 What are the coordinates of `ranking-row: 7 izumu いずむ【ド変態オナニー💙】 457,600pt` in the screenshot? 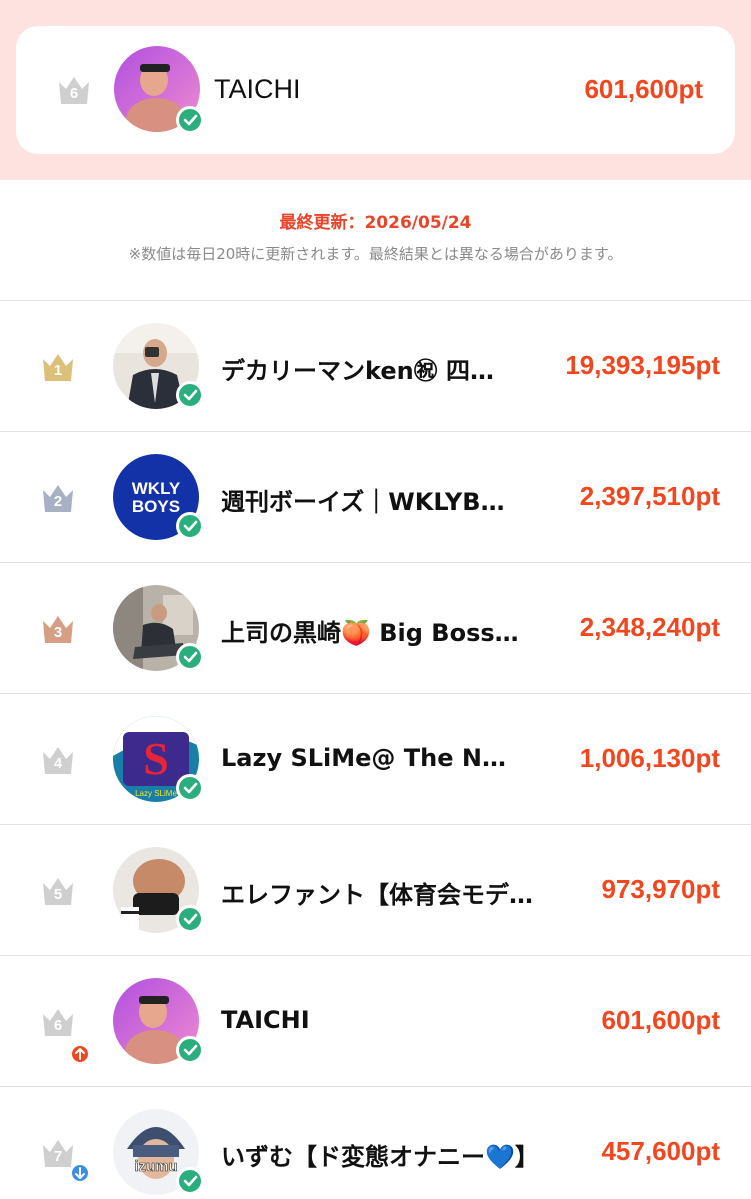 It's located at (375, 1142).